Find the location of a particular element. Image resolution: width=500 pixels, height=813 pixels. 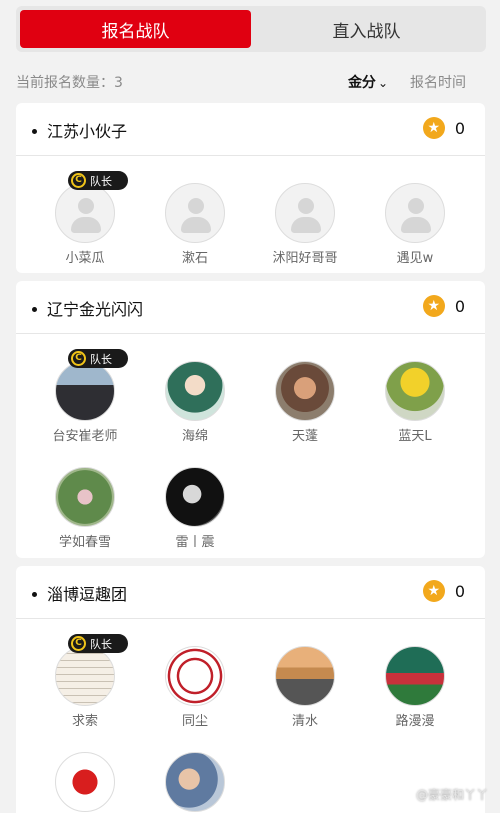

member-name: 求索 is located at coordinates (84, 721).